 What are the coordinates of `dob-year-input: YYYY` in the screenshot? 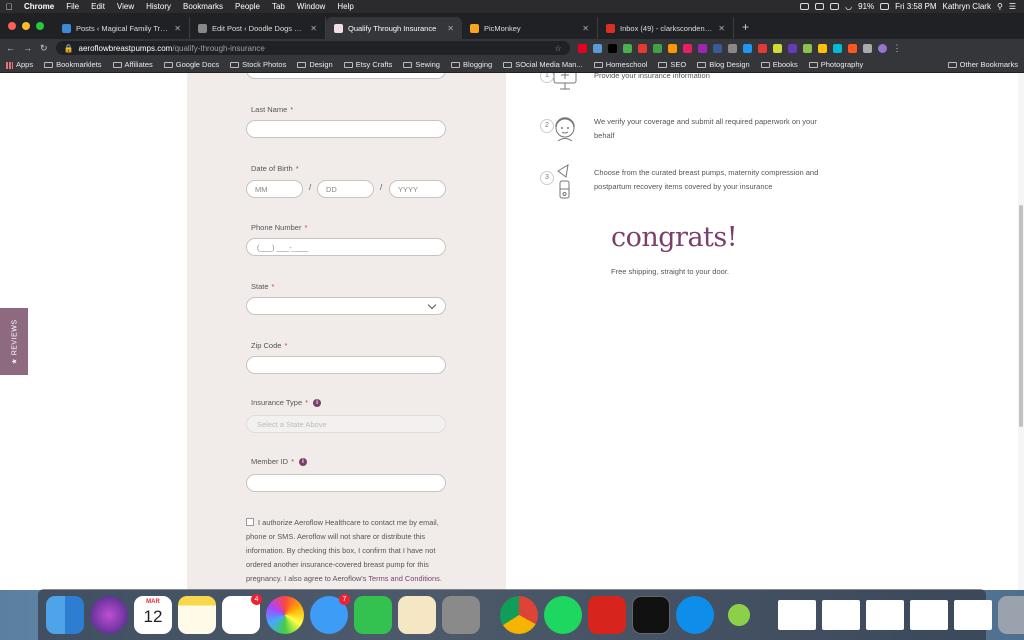 It's located at (417, 189).